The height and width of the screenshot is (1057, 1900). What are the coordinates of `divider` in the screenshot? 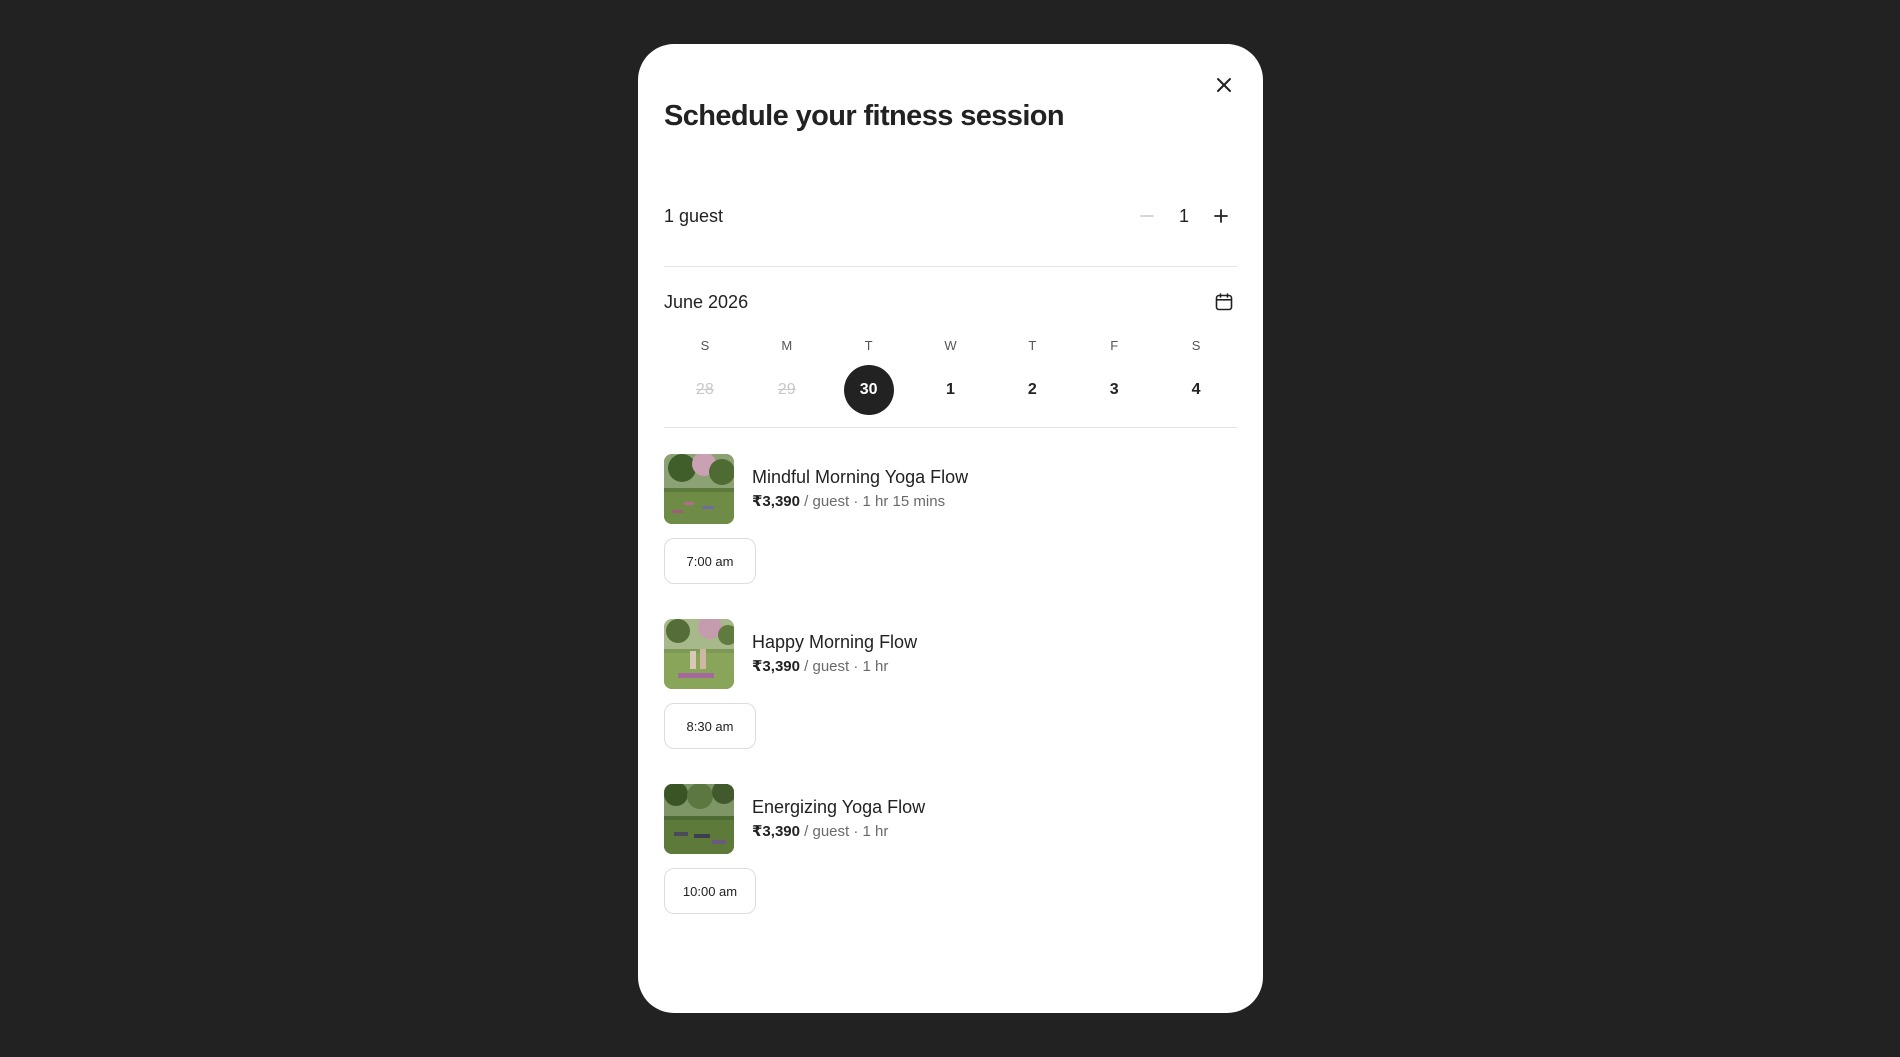 It's located at (950, 427).